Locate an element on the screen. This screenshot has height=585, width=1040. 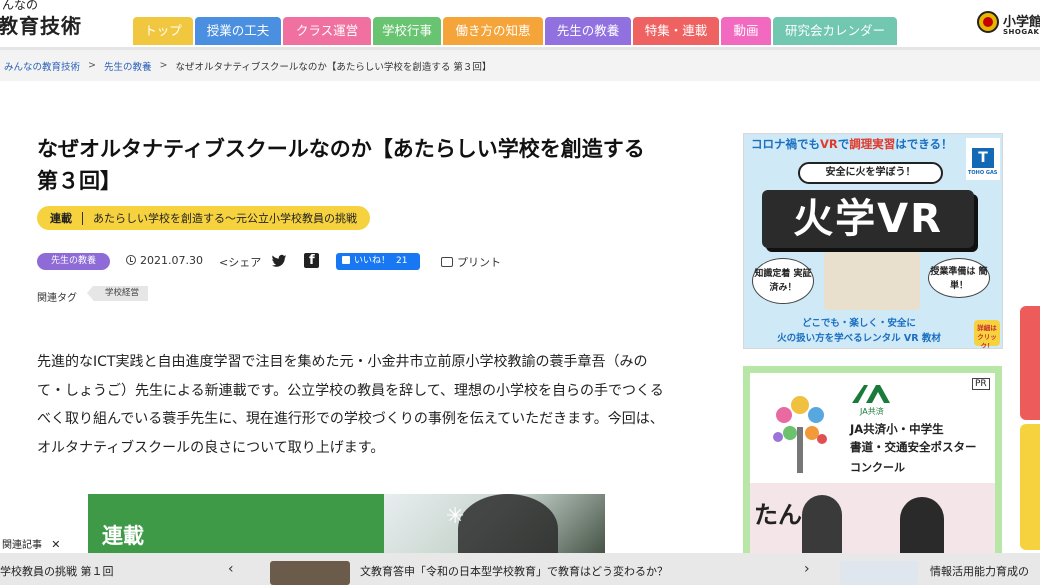
ad-ja-photos: たん is located at coordinates (872, 522).